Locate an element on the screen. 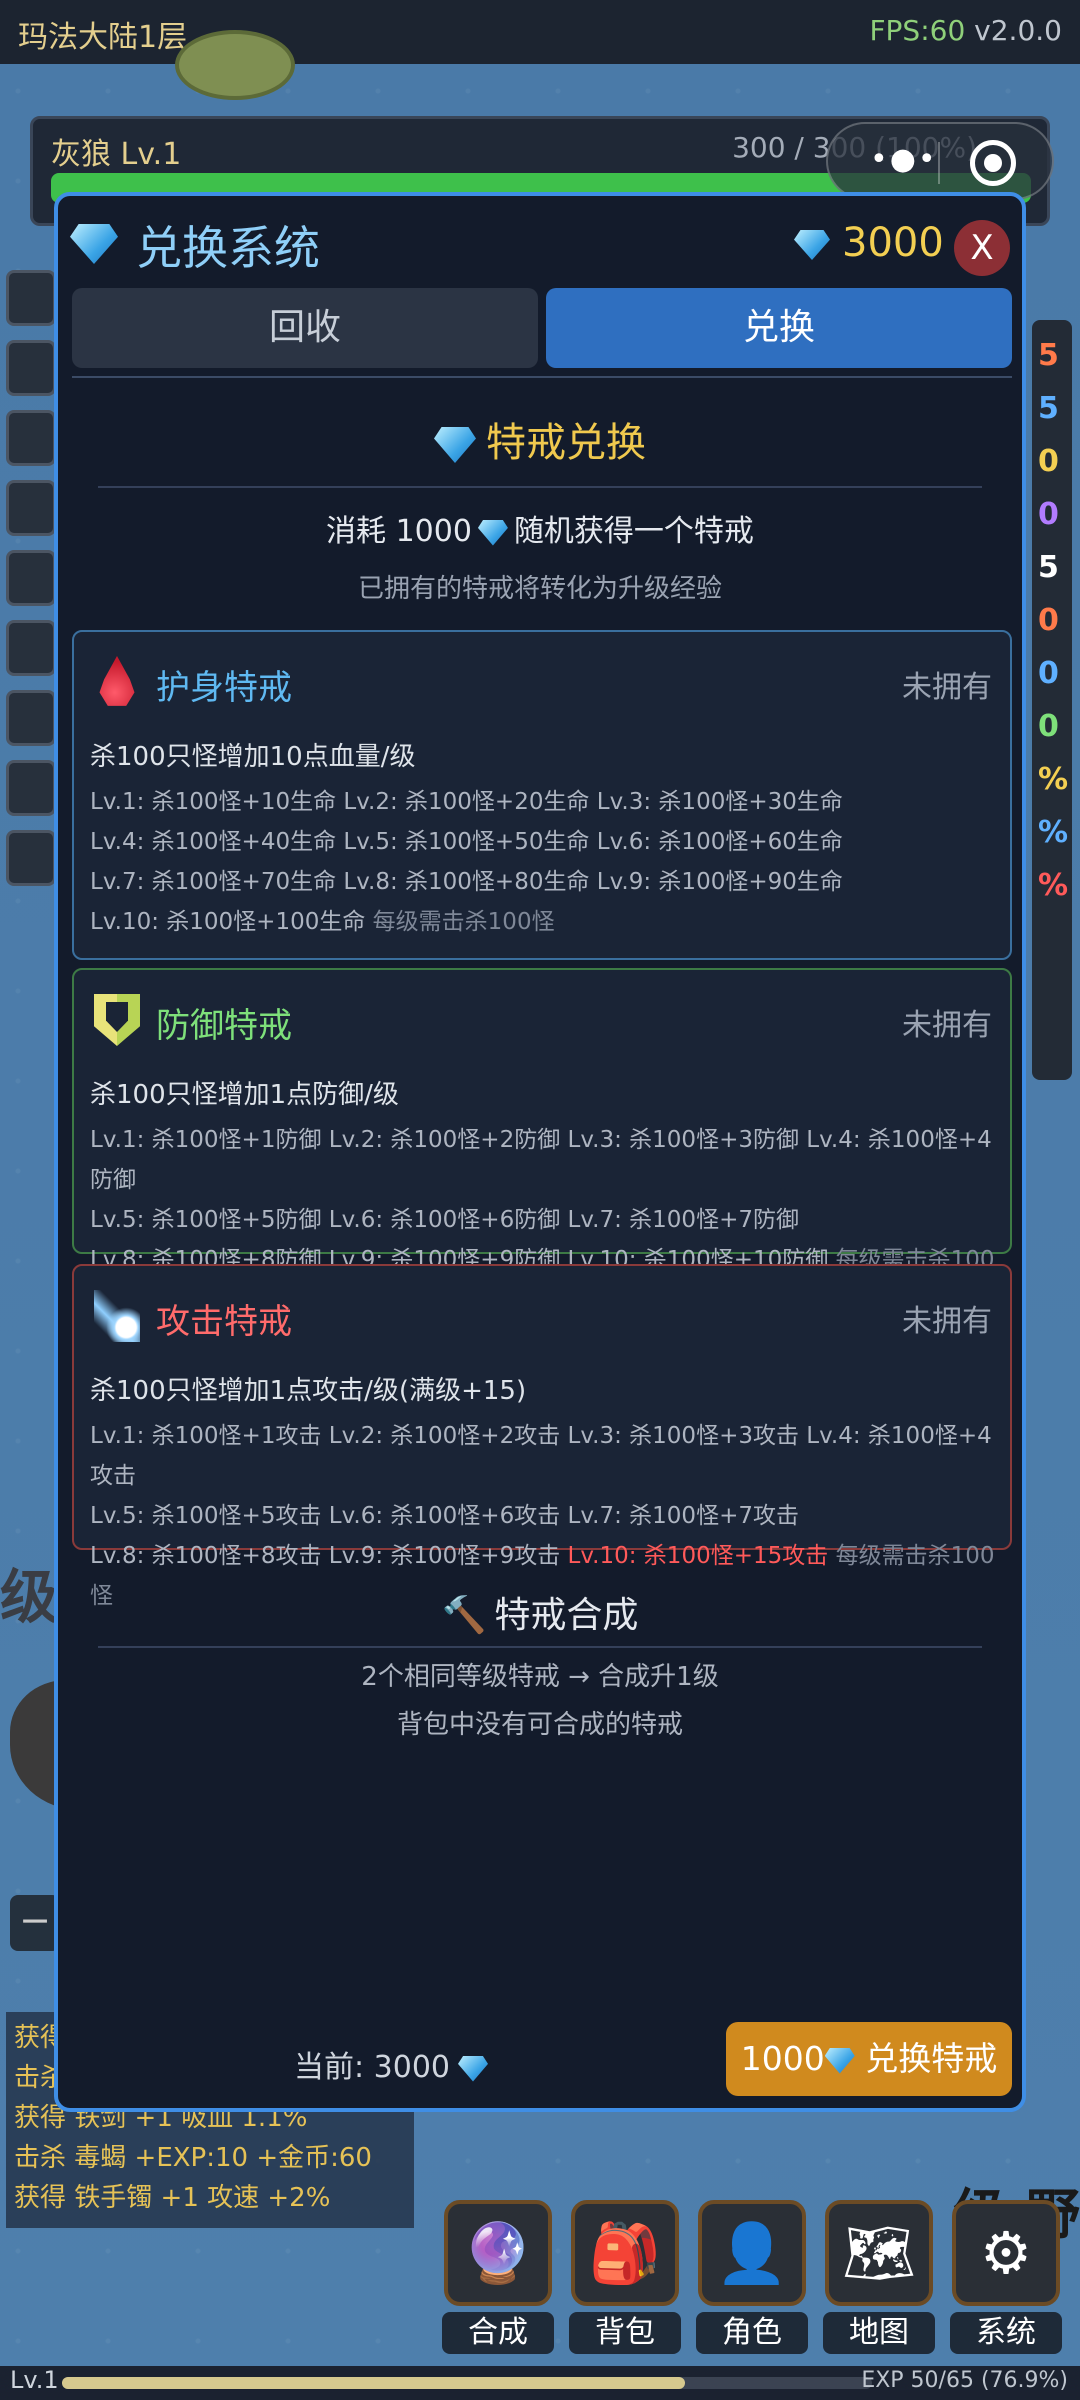 The height and width of the screenshot is (2400, 1080). section-divider is located at coordinates (540, 487).